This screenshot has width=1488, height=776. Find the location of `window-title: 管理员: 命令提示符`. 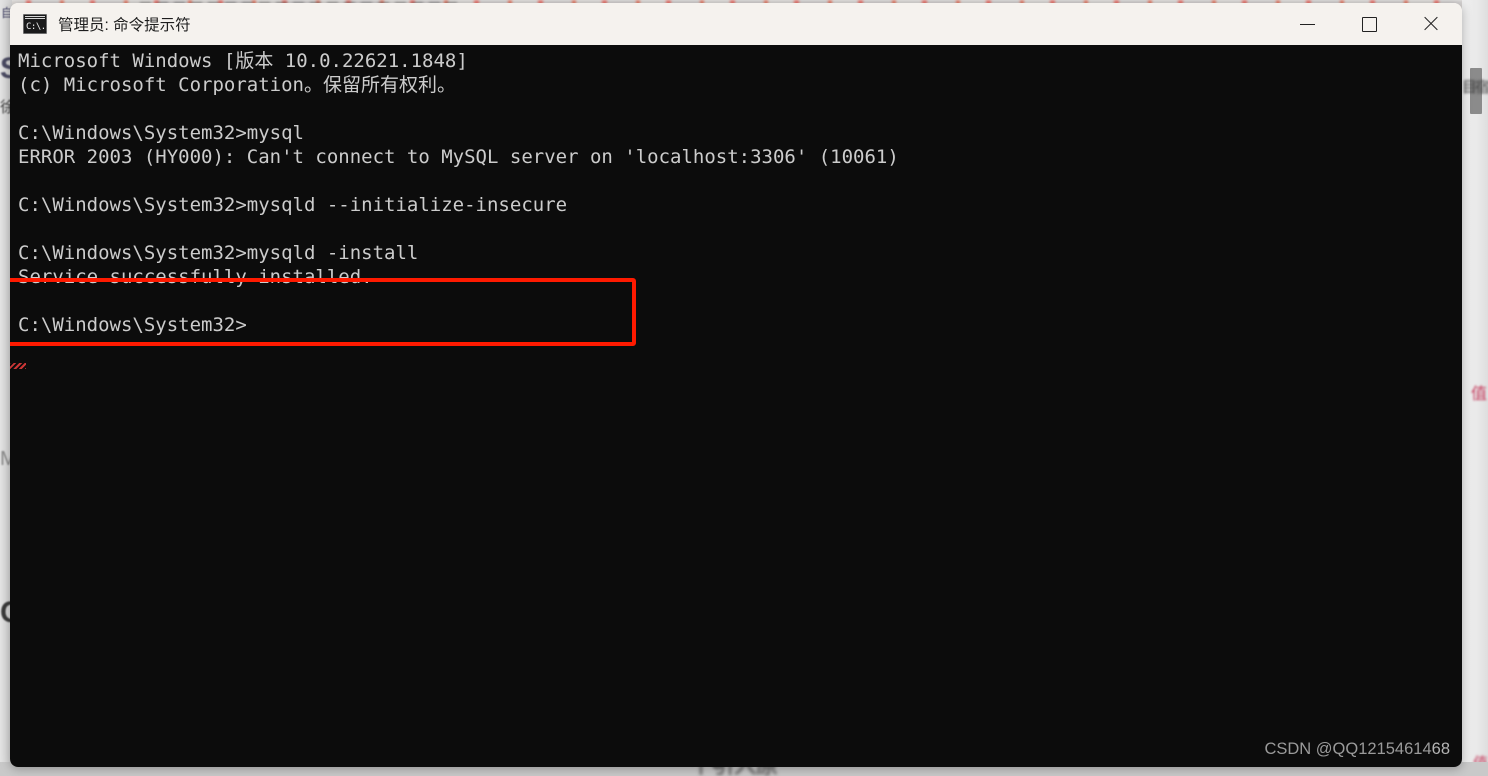

window-title: 管理员: 命令提示符 is located at coordinates (124, 25).